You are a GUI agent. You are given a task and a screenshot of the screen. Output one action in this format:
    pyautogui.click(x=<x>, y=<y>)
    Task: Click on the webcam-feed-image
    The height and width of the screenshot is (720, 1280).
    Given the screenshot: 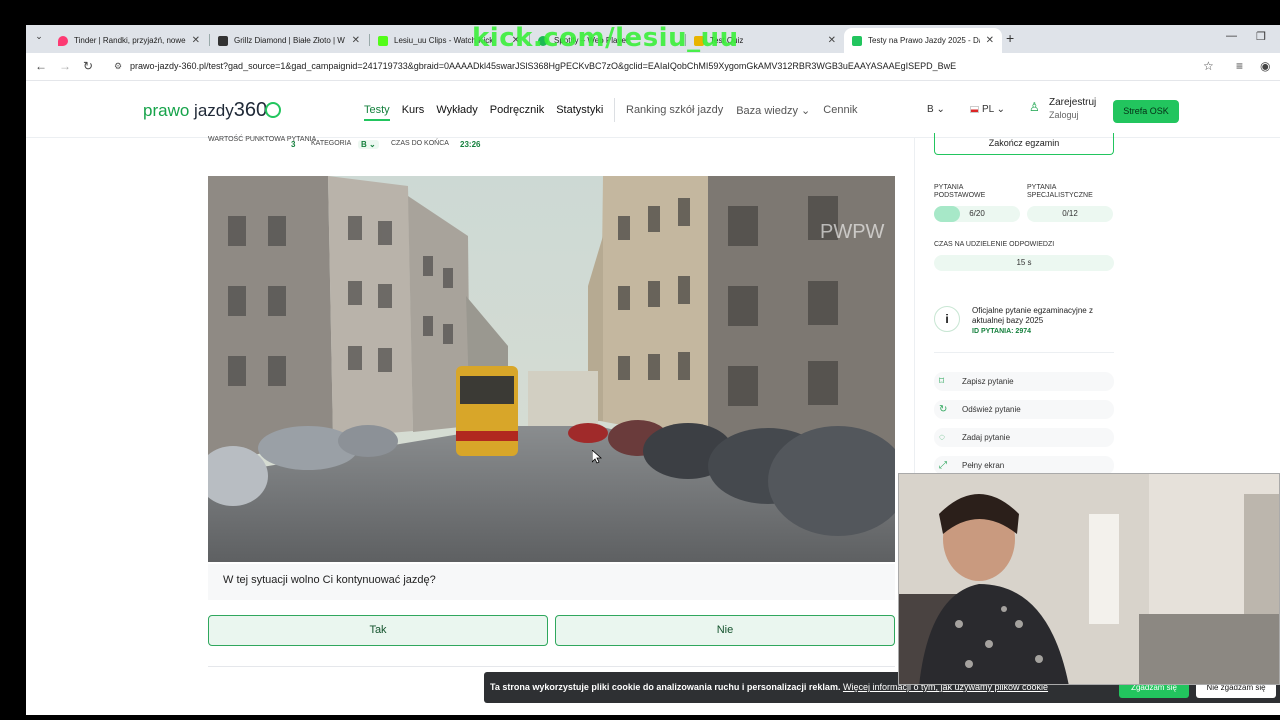 What is the action you would take?
    pyautogui.click(x=1089, y=579)
    